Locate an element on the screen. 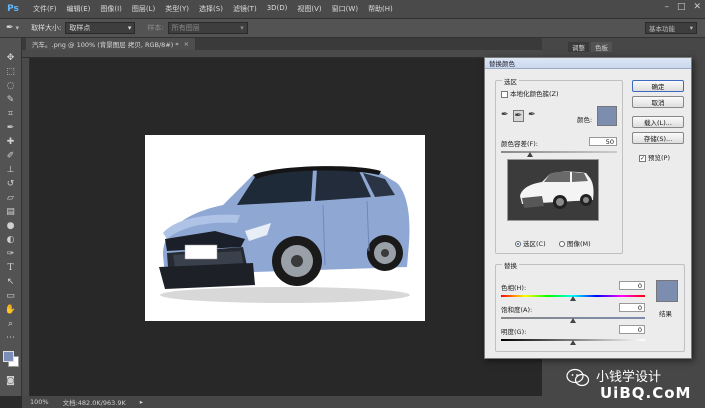 The image size is (705, 408). eyedropper-minus-icon: ✒ is located at coordinates (532, 116).